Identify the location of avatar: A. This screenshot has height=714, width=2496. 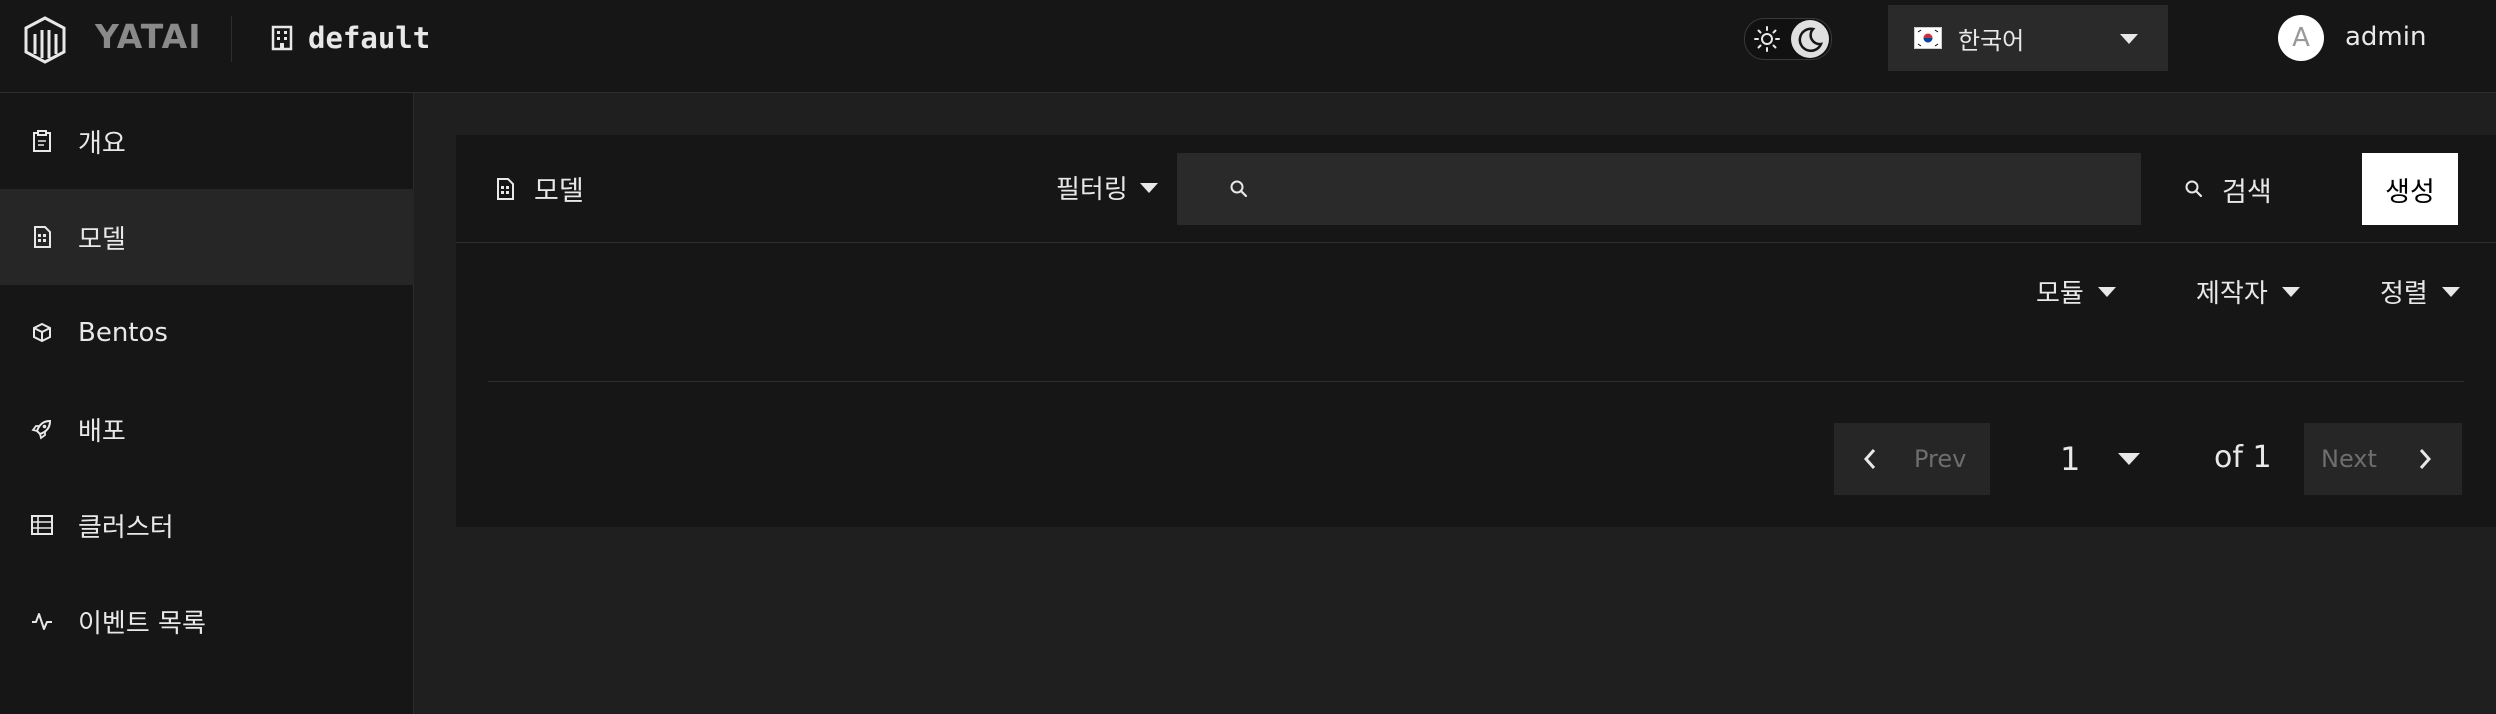
(2301, 38).